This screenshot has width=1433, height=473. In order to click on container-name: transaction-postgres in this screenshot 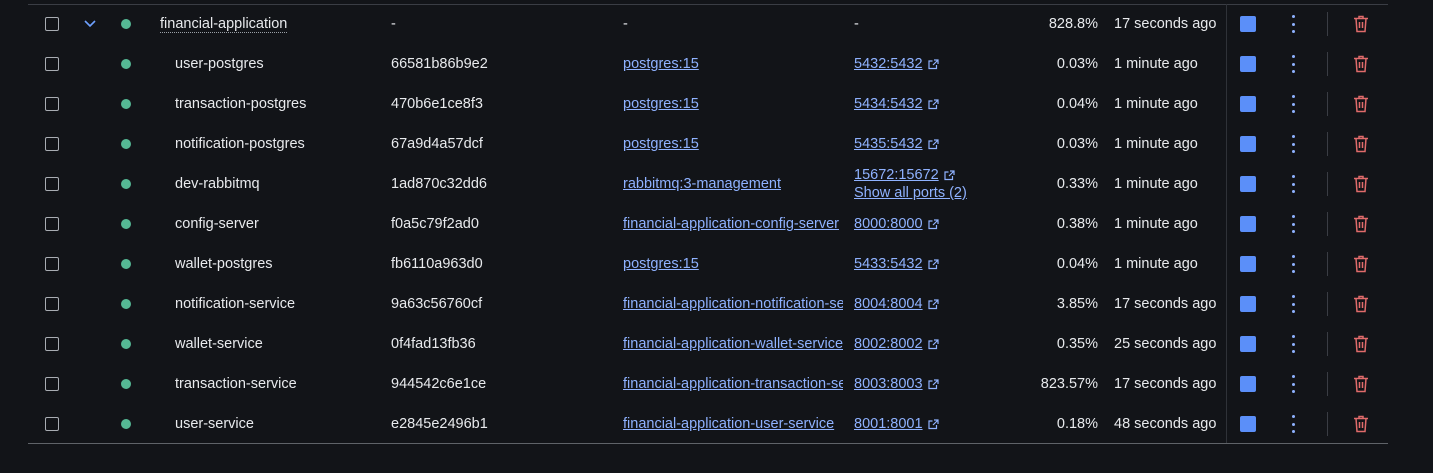, I will do `click(240, 104)`.